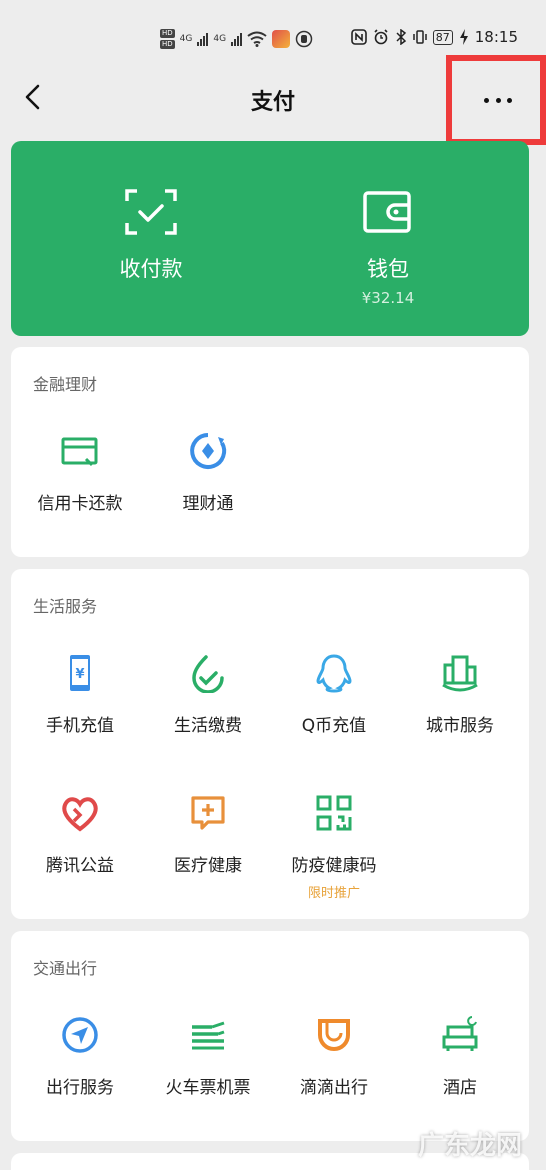  I want to click on bill-pay-icon, so click(208, 674).